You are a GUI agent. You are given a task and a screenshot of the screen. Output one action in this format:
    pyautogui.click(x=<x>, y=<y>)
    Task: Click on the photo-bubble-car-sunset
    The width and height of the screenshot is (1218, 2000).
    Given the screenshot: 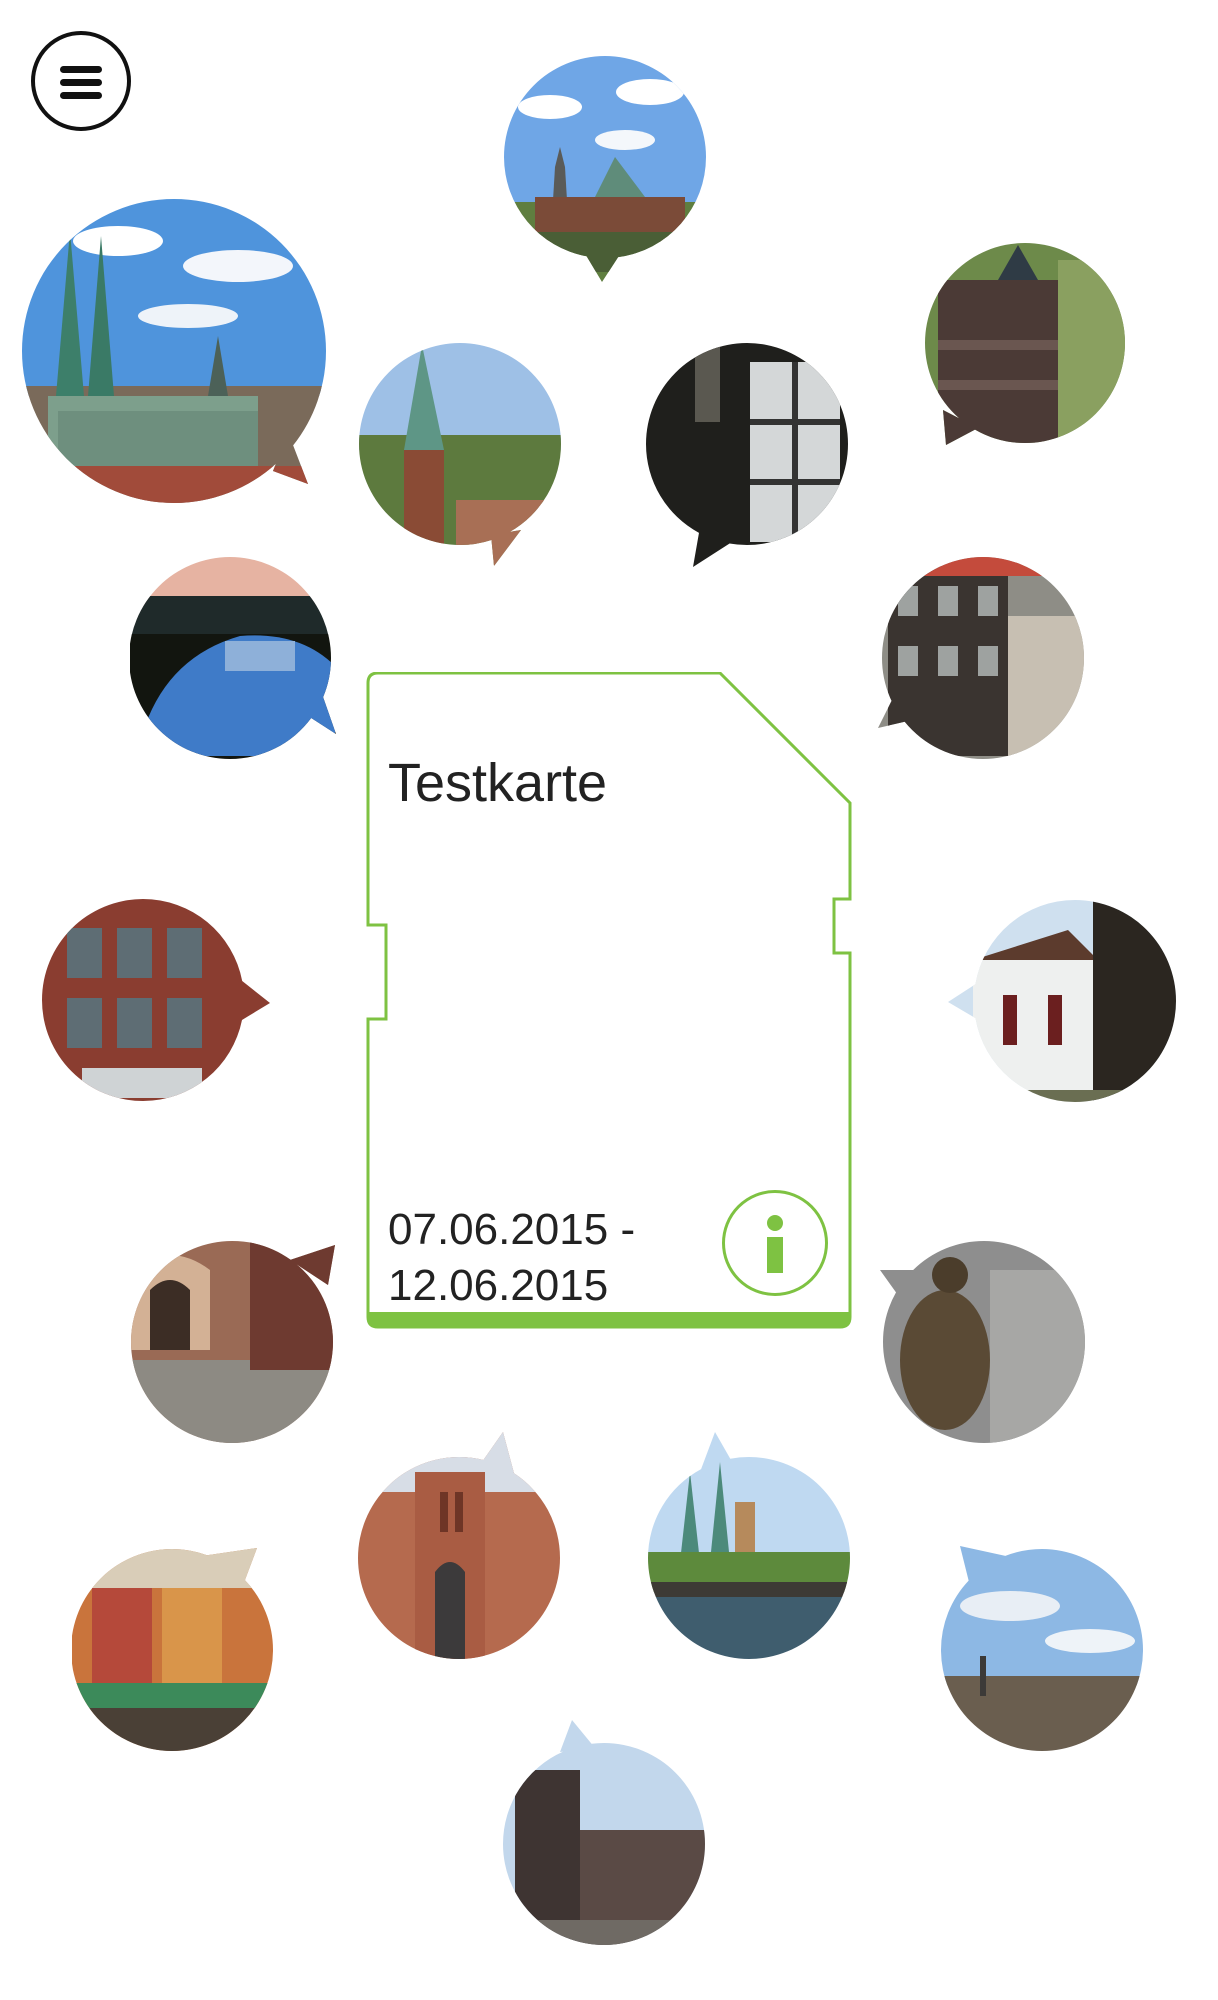 What is the action you would take?
    pyautogui.click(x=235, y=661)
    